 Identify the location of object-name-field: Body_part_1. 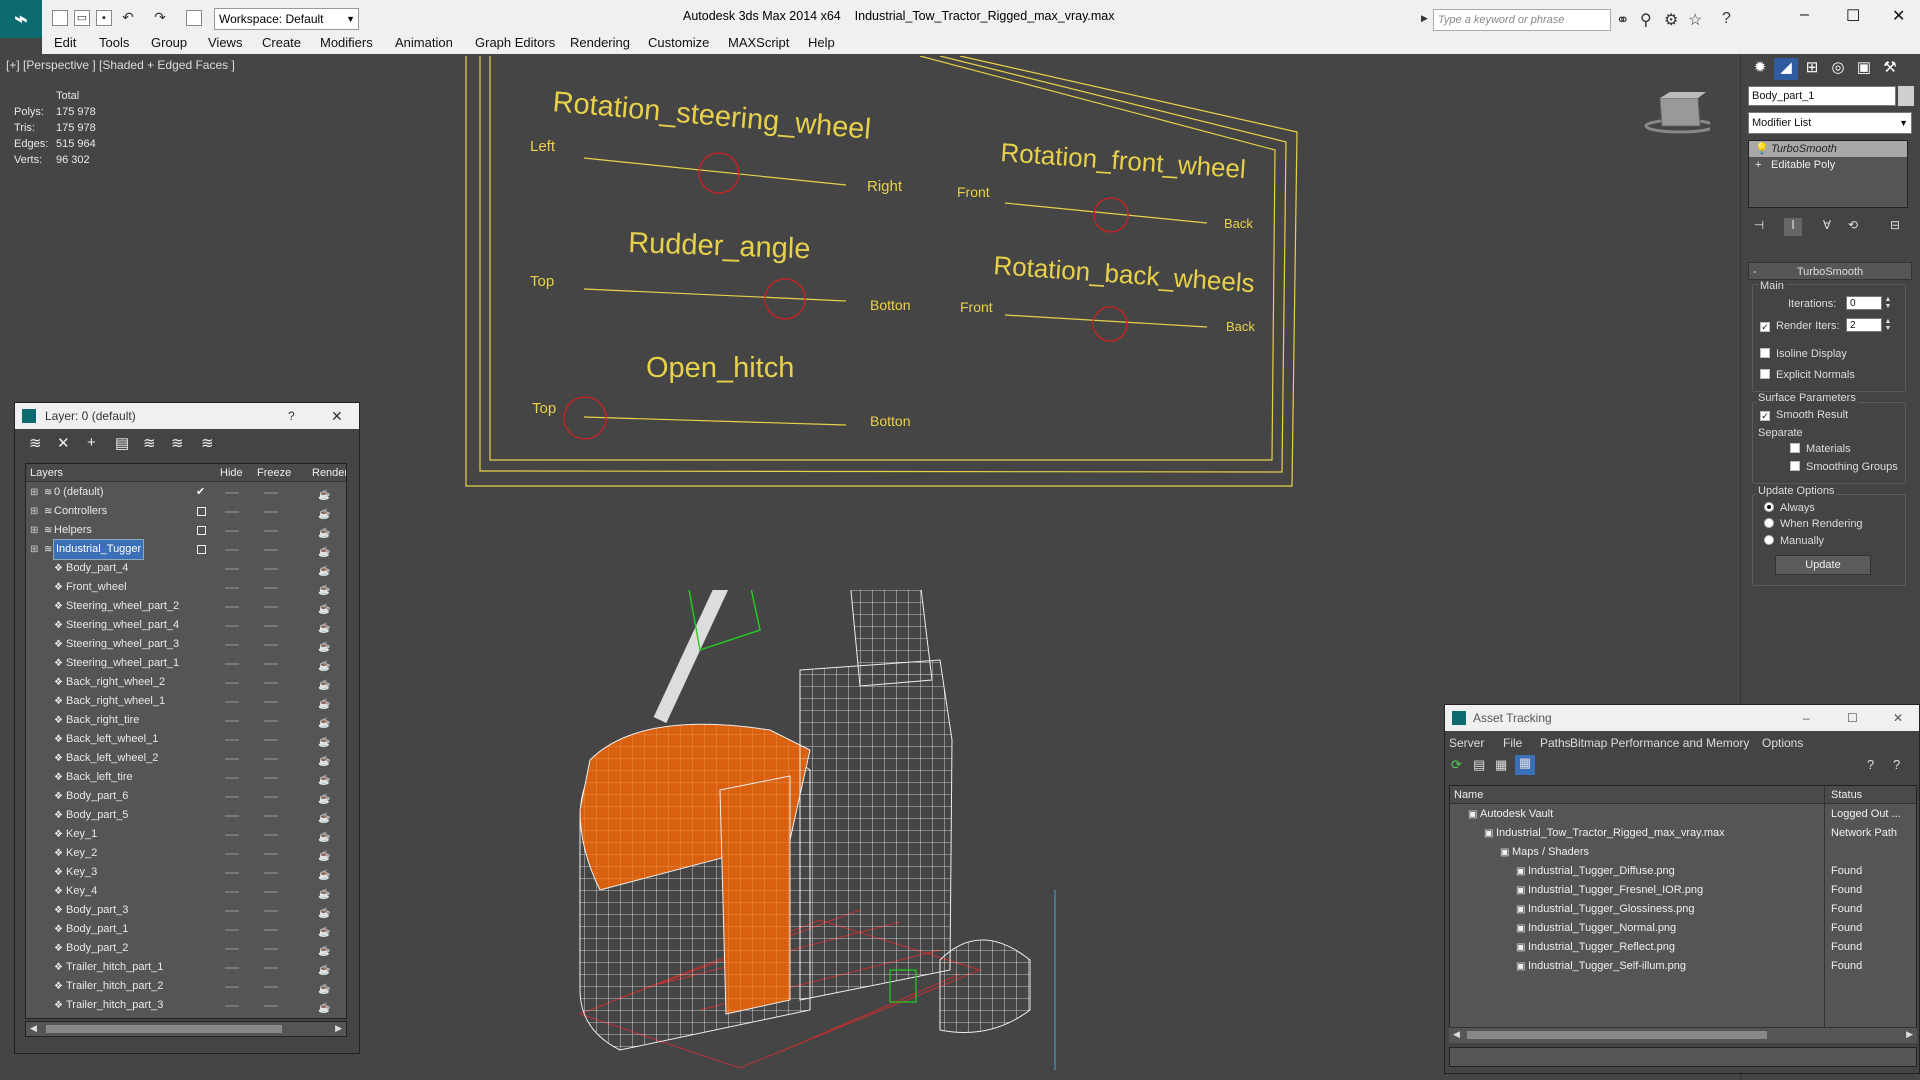
(1822, 96).